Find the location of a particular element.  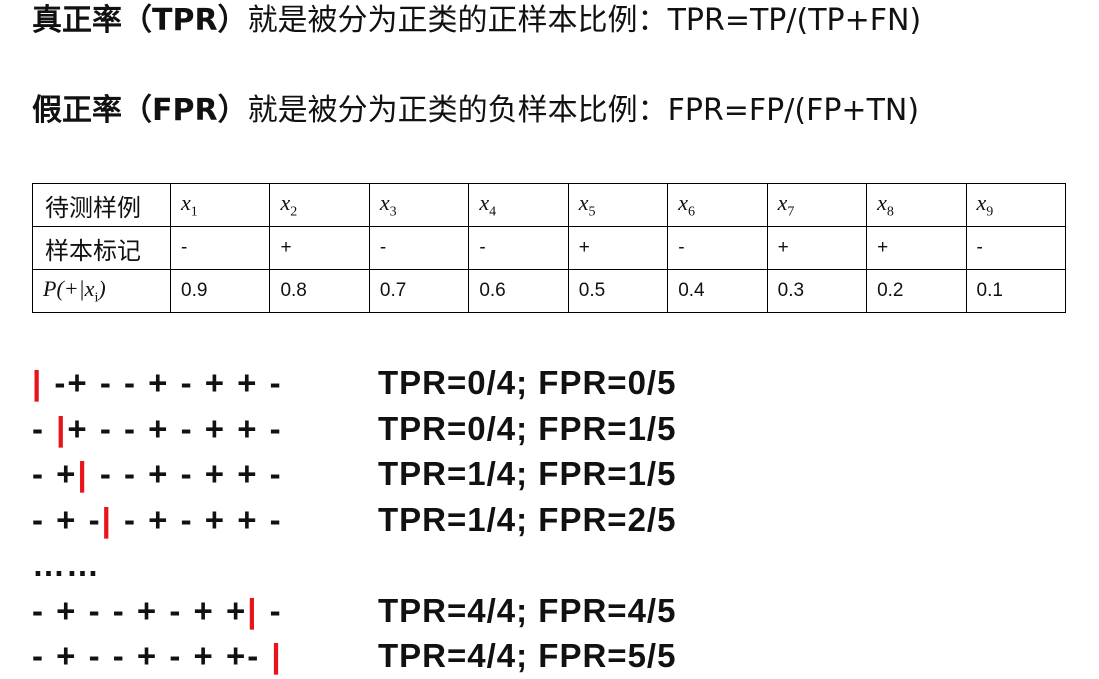

row-header-probability: P(+|xi) is located at coordinates (101, 291).